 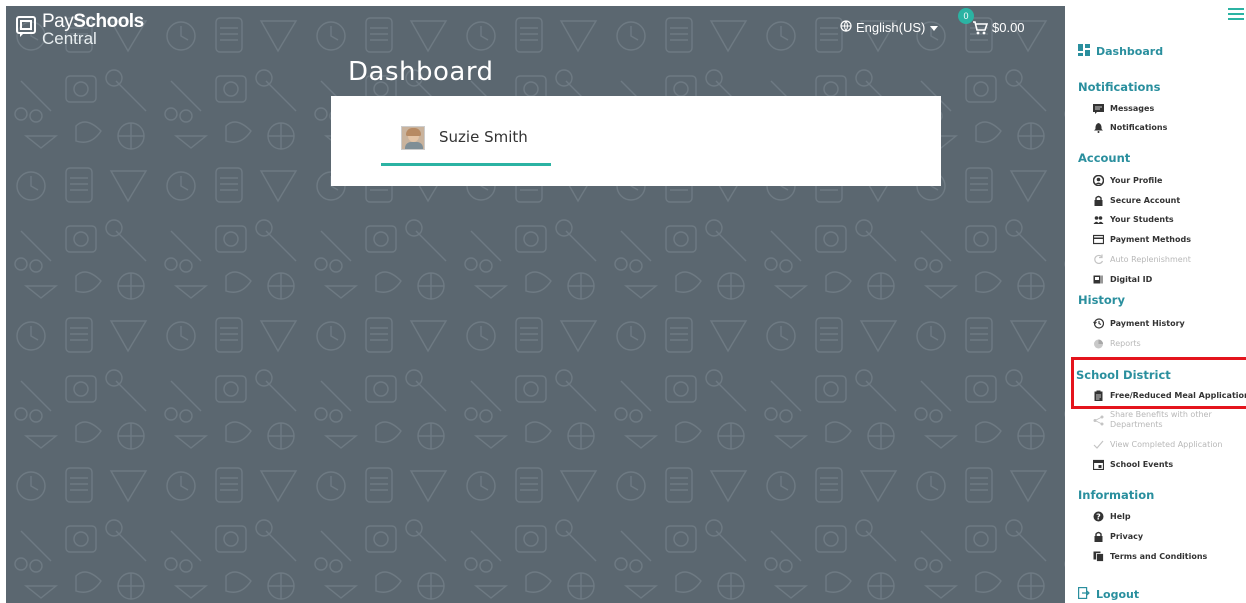 I want to click on sidebar-item-your-profile: Your Profile, so click(x=1127, y=180).